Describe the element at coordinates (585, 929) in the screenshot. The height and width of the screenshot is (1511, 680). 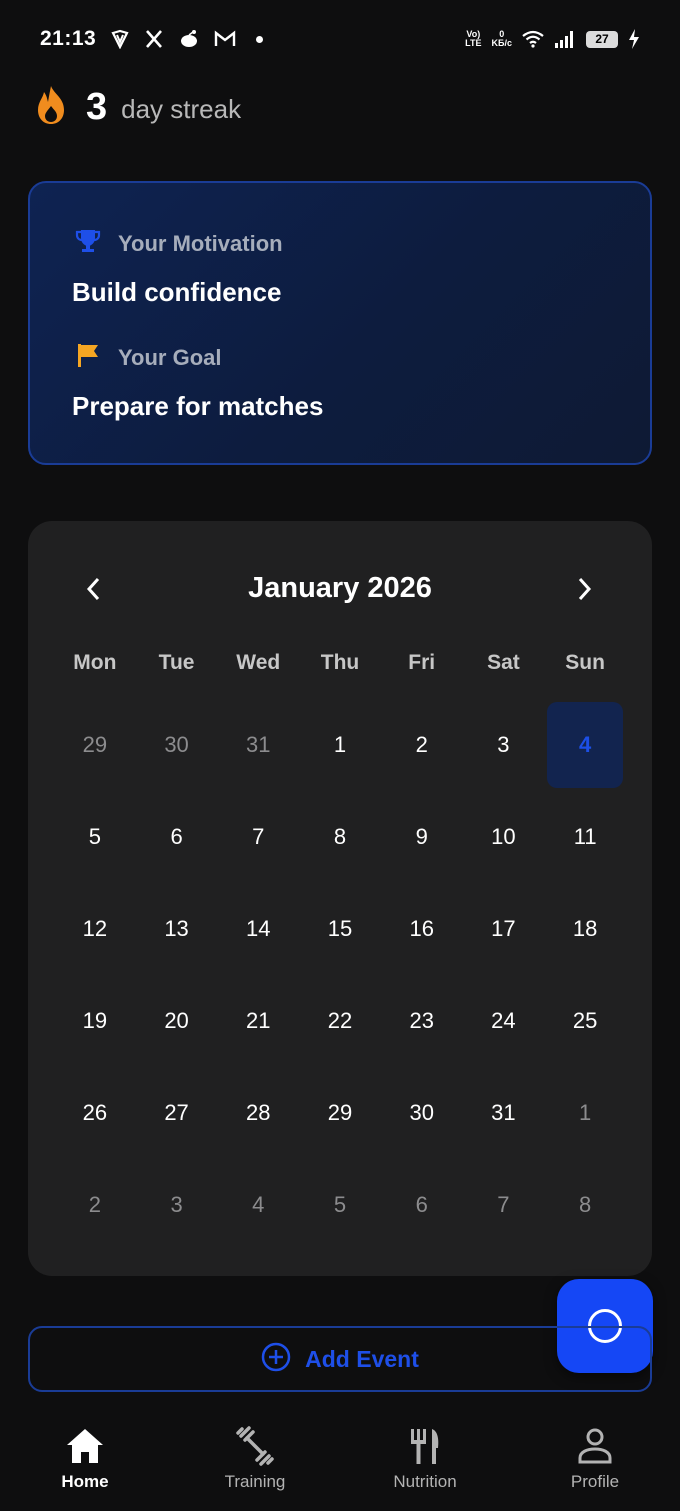
I see `calendar-day: 18` at that location.